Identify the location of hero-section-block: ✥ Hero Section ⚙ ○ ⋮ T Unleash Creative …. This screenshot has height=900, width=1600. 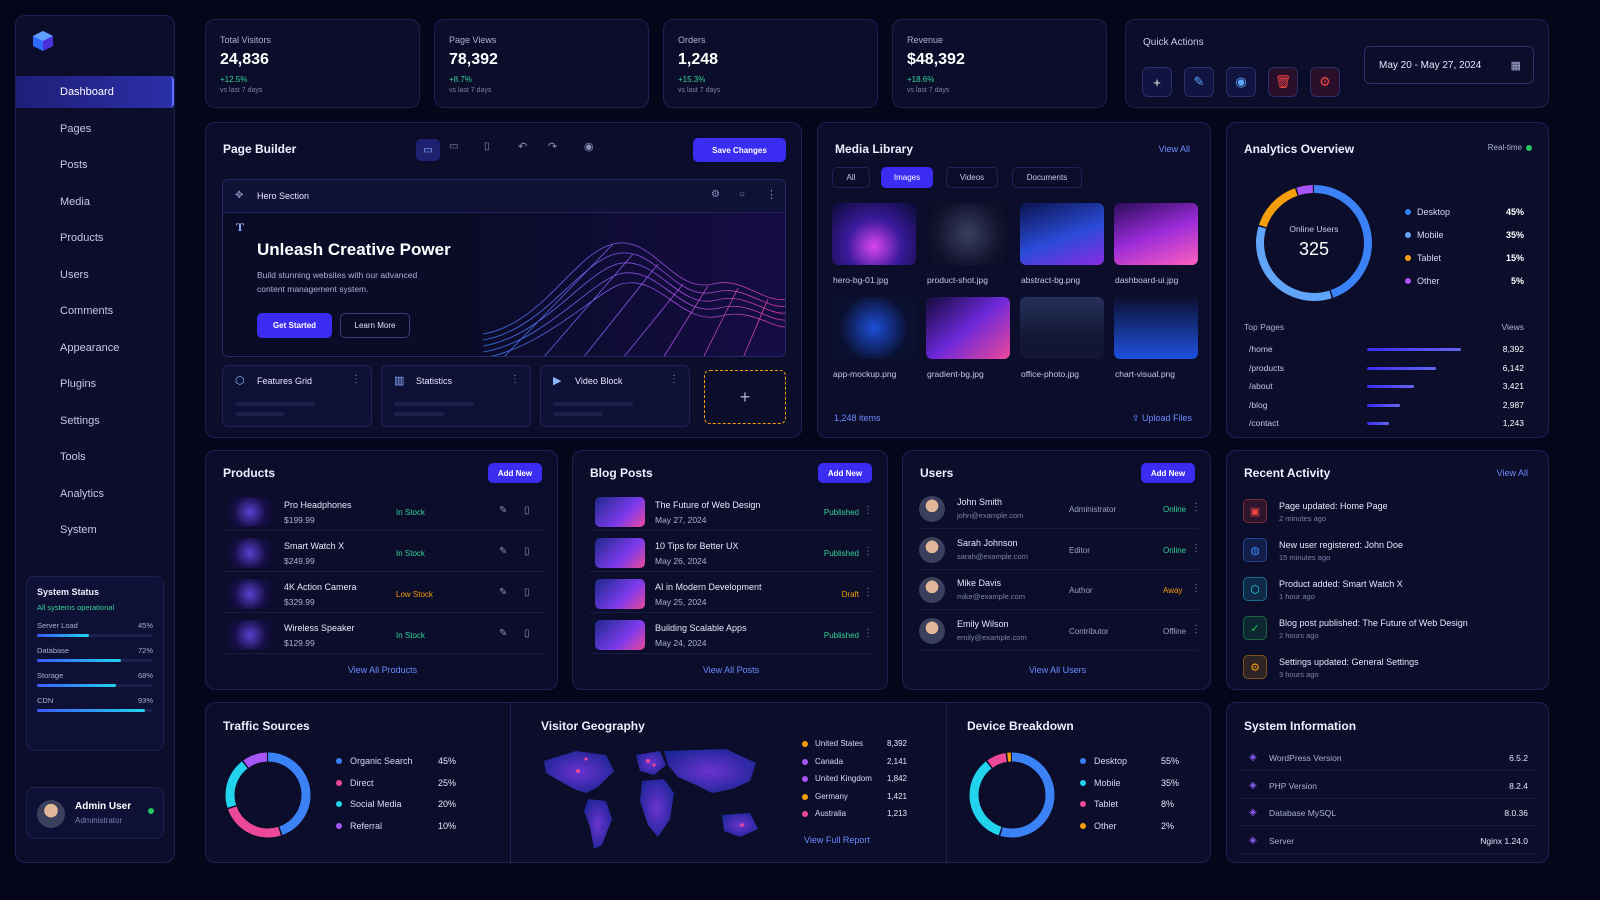
(504, 268).